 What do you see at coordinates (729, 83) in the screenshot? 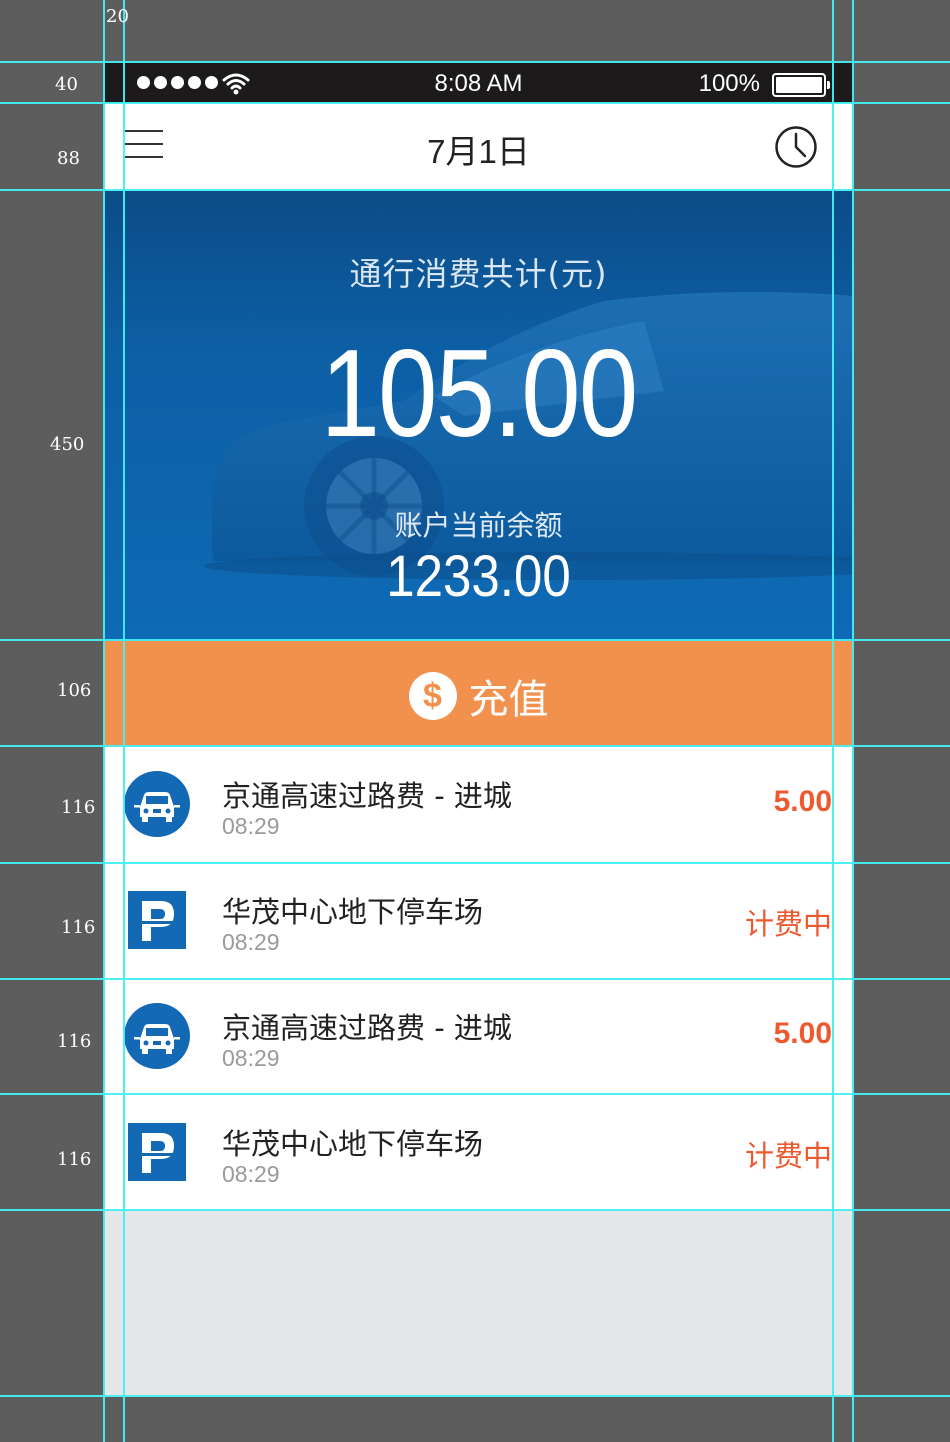
I see `battery-percent: 100%` at bounding box center [729, 83].